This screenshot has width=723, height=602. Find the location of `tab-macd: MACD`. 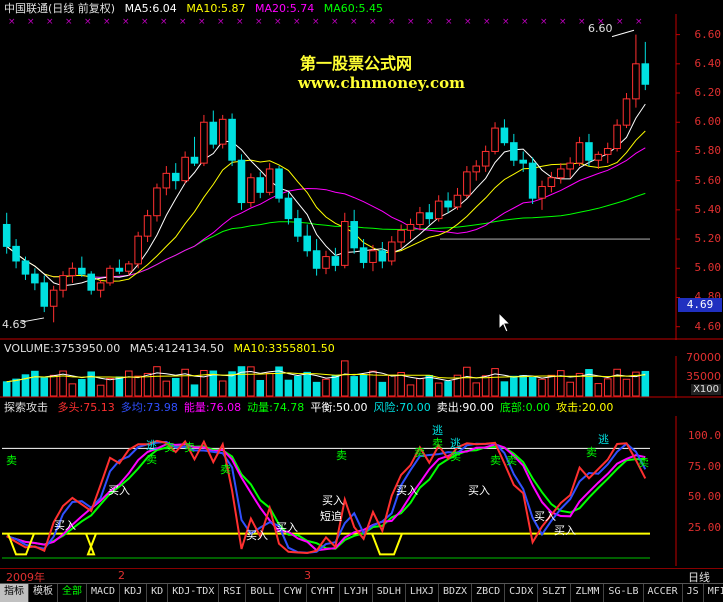

tab-macd: MACD is located at coordinates (104, 593).